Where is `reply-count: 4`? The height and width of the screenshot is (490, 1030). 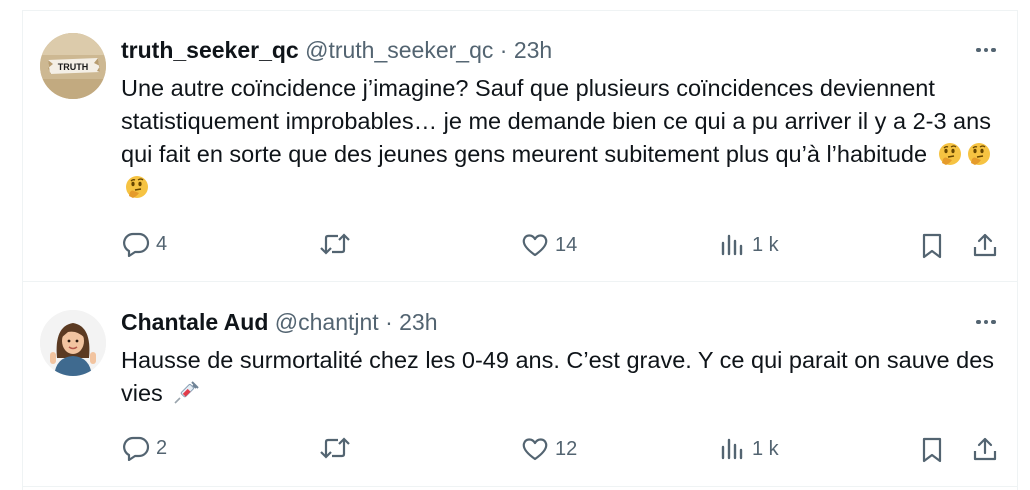
reply-count: 4 is located at coordinates (162, 243).